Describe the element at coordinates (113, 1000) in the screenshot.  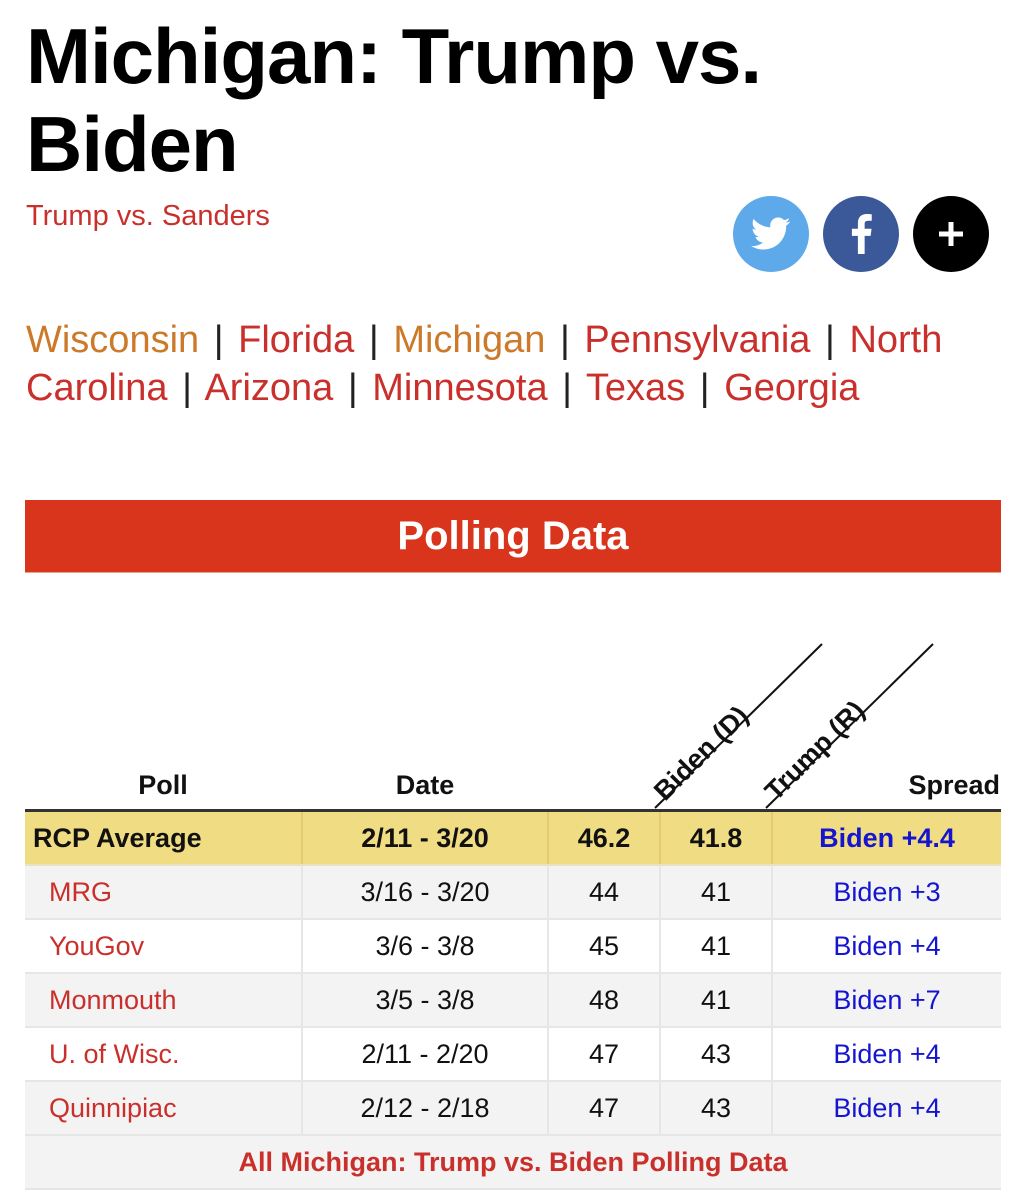
I see `poll-name-link: Monmouth` at that location.